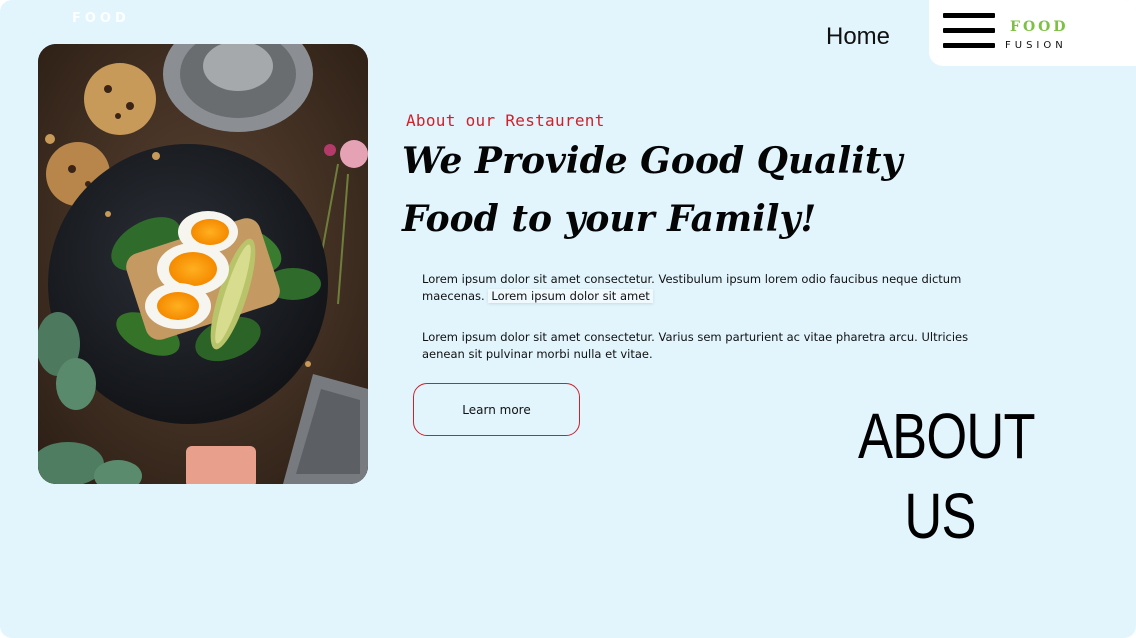 The image size is (1136, 638). Describe the element at coordinates (947, 476) in the screenshot. I see `section-title: ABOUT US` at that location.